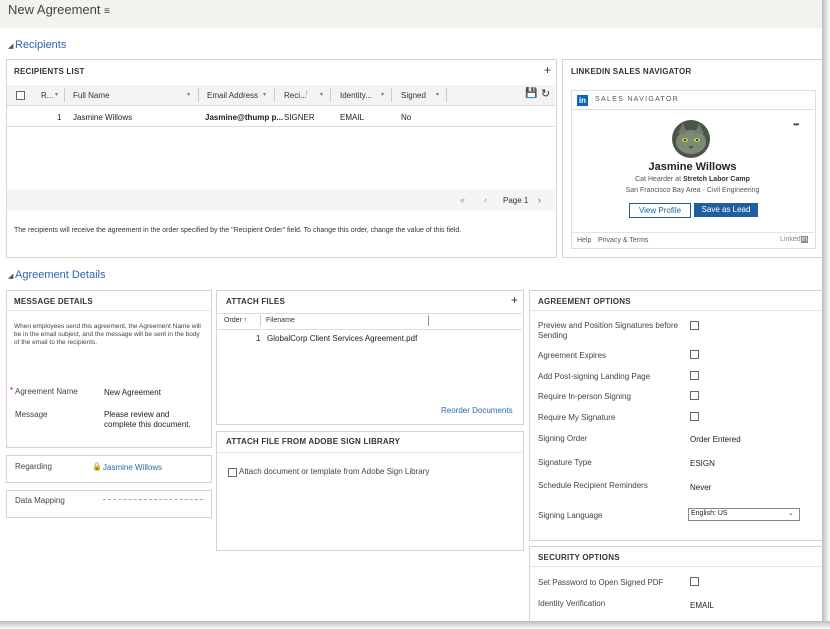  What do you see at coordinates (790, 239) in the screenshot?
I see `linkedin-footer-text: Linked` at bounding box center [790, 239].